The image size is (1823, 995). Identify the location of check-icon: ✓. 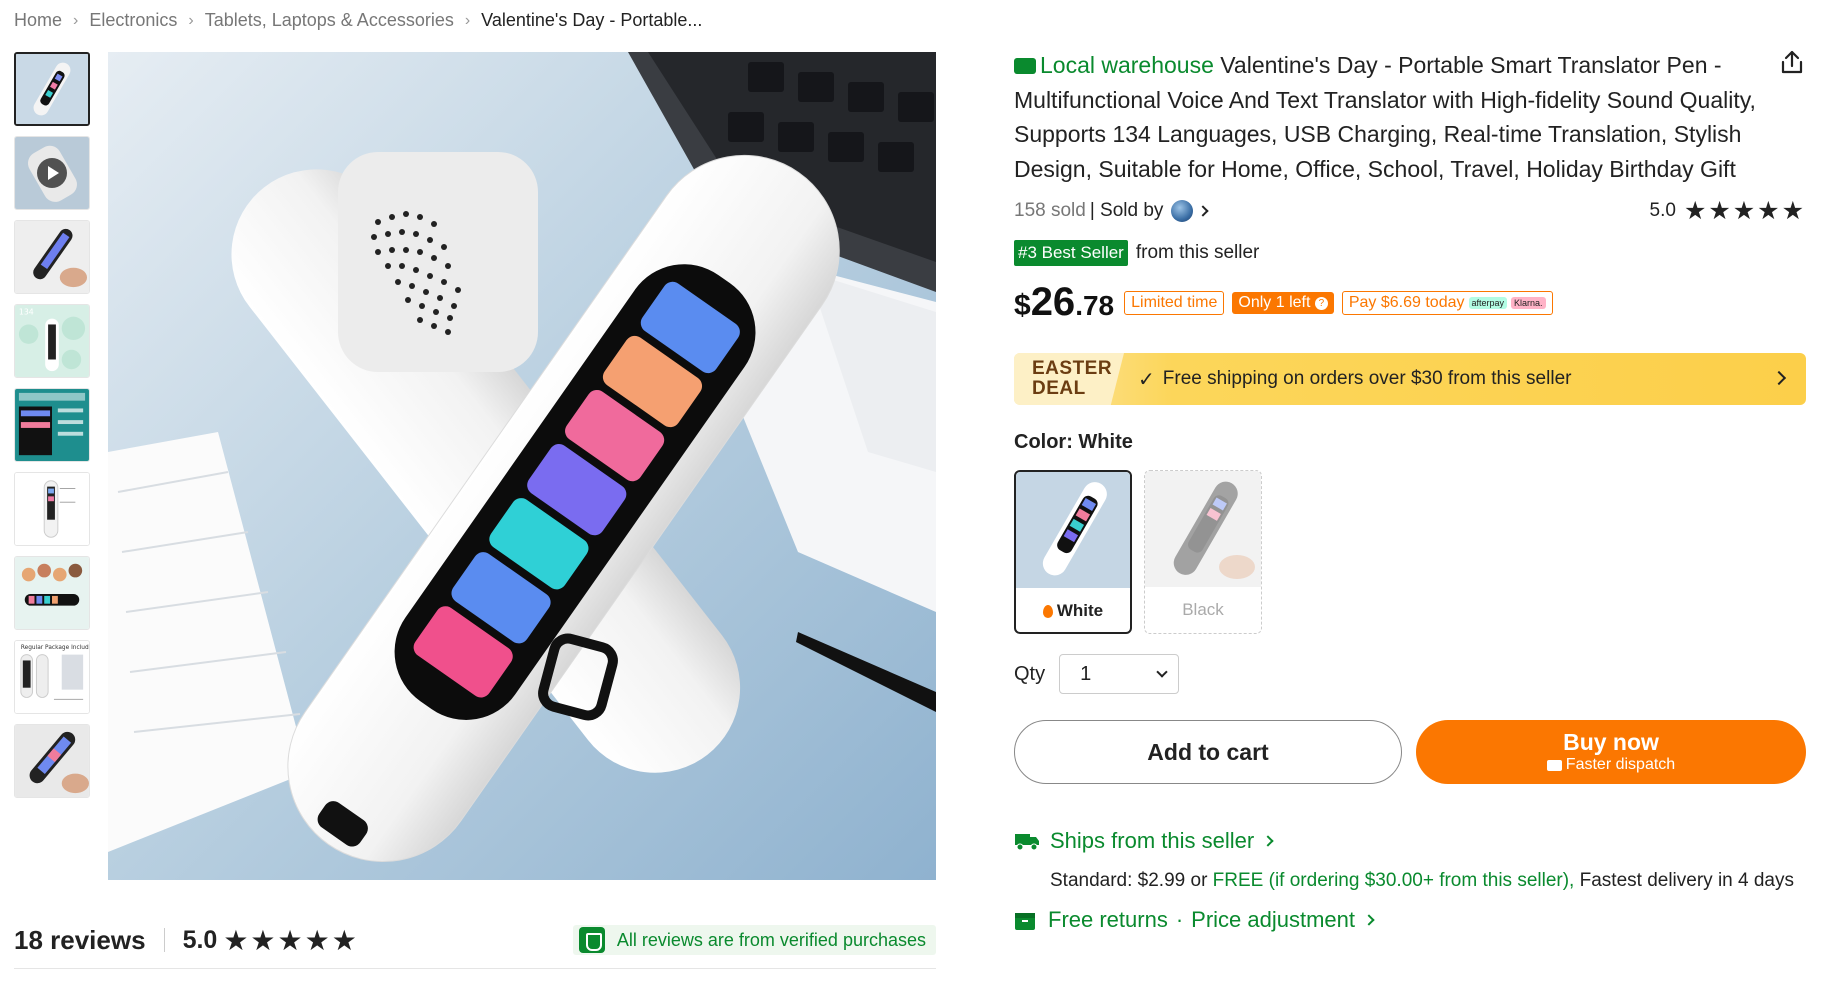
(1146, 379).